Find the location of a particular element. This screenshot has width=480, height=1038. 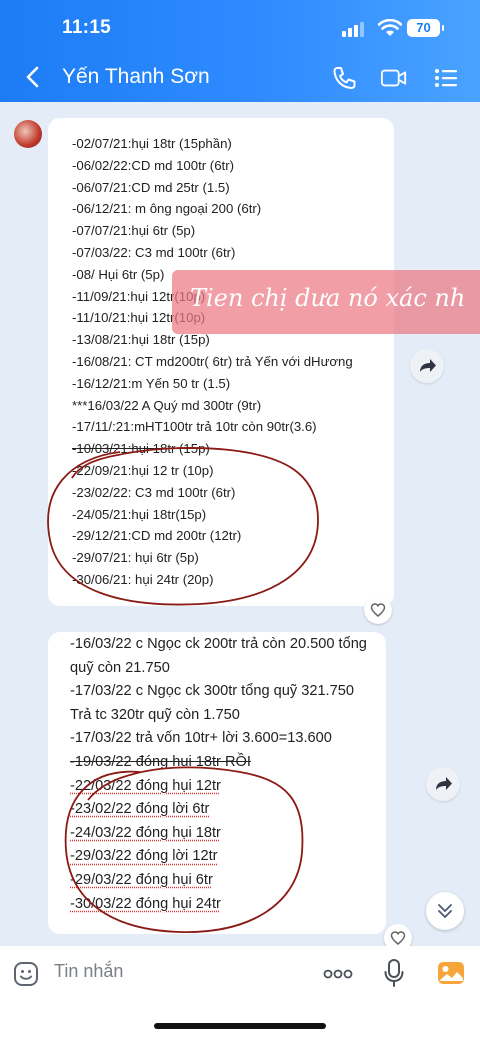

line-text: -06/02/22:CD md 100tr (6tr) is located at coordinates (153, 165).